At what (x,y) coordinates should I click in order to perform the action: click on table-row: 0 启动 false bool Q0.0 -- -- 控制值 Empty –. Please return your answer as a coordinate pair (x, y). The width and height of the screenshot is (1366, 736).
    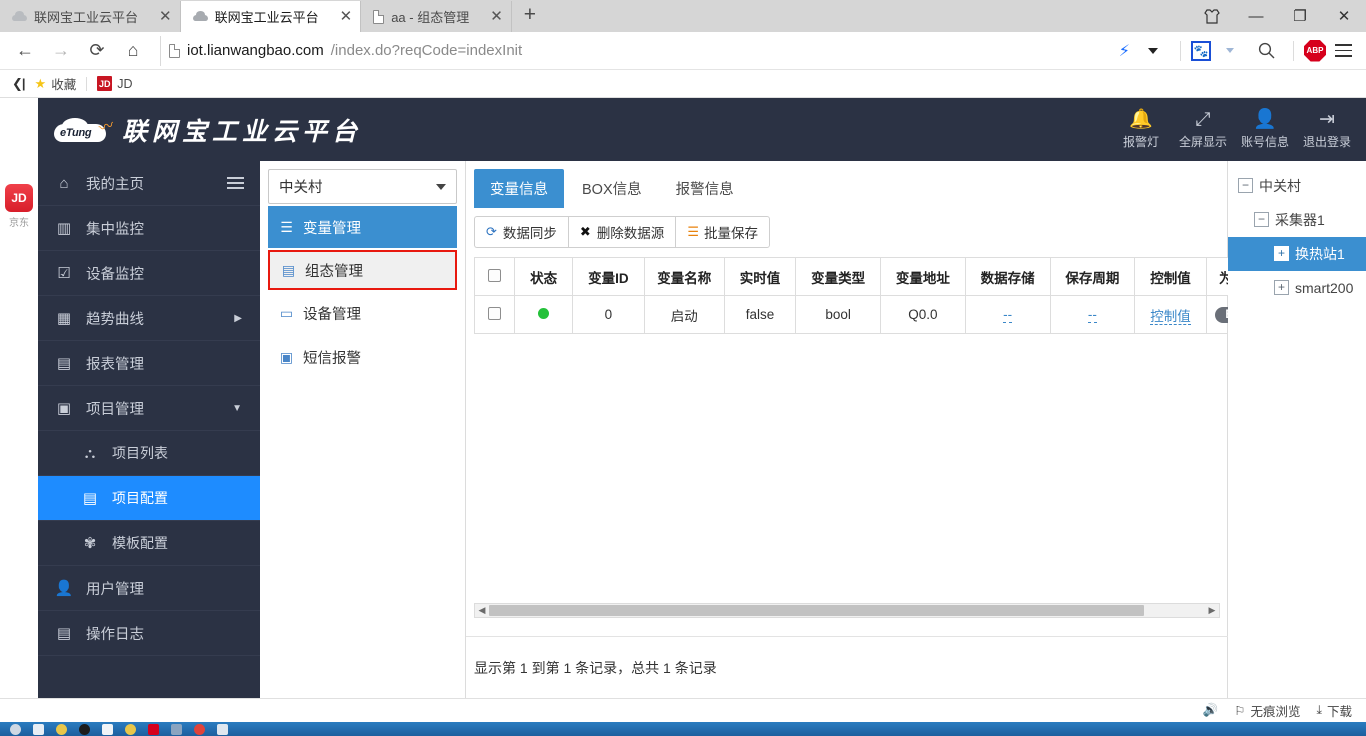
    Looking at the image, I should click on (913, 314).